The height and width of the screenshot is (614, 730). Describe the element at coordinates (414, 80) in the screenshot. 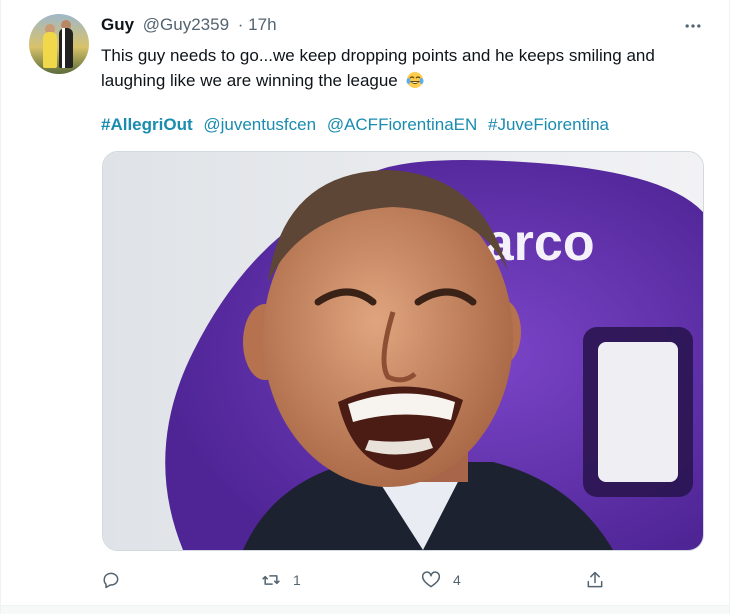

I see `tears-of-joy-emoji` at that location.